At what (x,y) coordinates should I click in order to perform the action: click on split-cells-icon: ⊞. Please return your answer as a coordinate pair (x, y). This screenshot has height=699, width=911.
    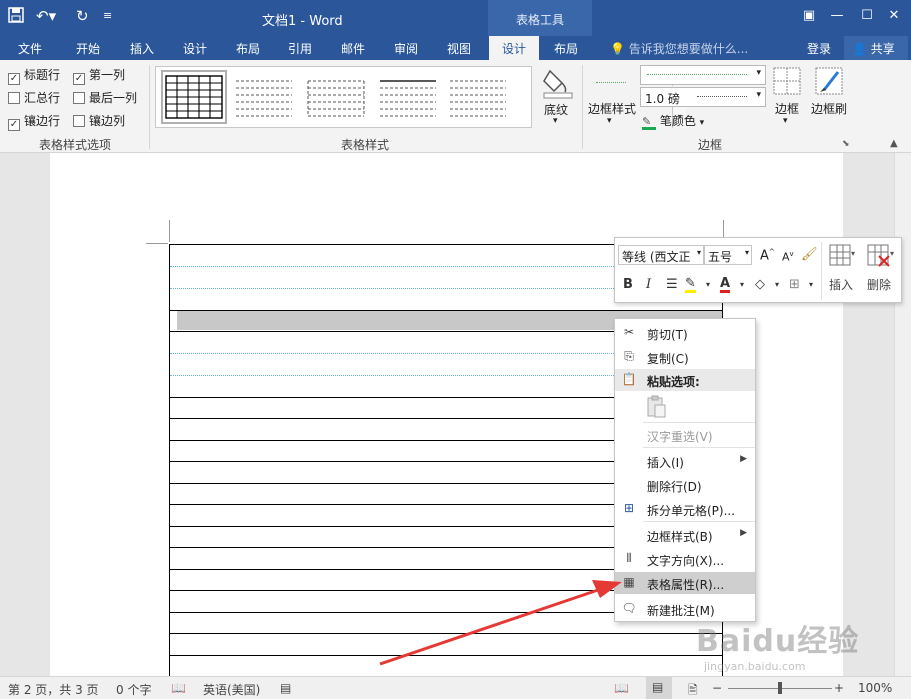
    Looking at the image, I should click on (629, 508).